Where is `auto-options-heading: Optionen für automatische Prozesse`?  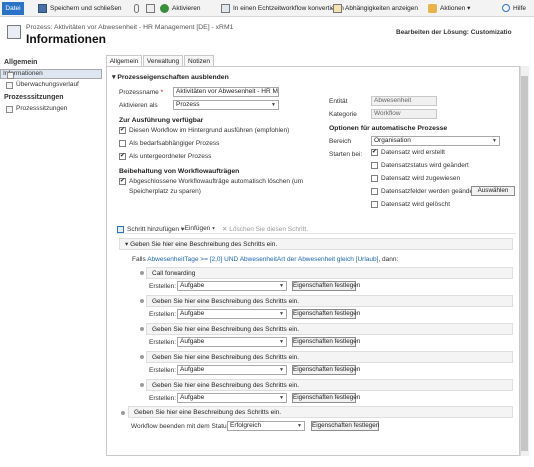
auto-options-heading: Optionen für automatische Prozesse is located at coordinates (388, 128).